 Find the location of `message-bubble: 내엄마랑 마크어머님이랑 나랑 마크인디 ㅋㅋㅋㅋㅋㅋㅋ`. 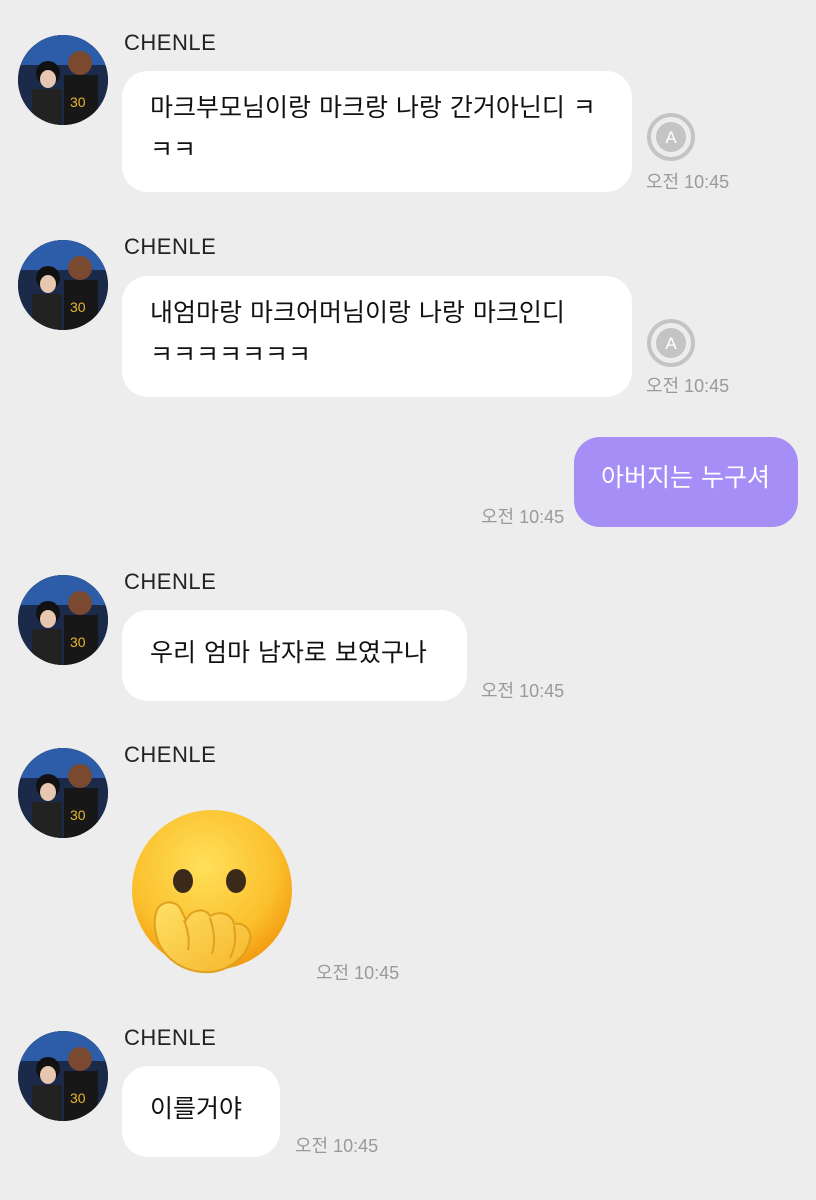

message-bubble: 내엄마랑 마크어머님이랑 나랑 마크인디 ㅋㅋㅋㅋㅋㅋㅋ is located at coordinates (377, 336).